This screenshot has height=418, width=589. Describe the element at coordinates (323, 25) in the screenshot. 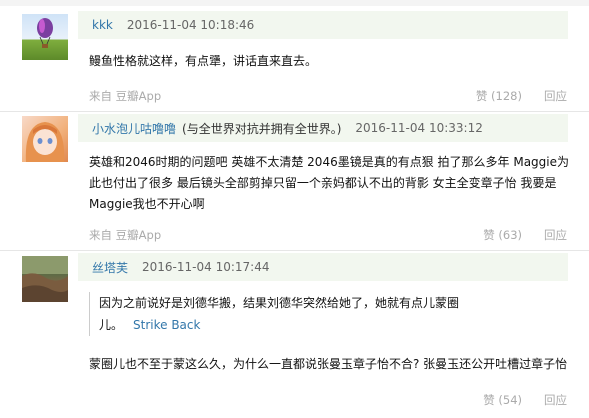

I see `comment-header: kkk 2016-11-04 10:18:46` at that location.